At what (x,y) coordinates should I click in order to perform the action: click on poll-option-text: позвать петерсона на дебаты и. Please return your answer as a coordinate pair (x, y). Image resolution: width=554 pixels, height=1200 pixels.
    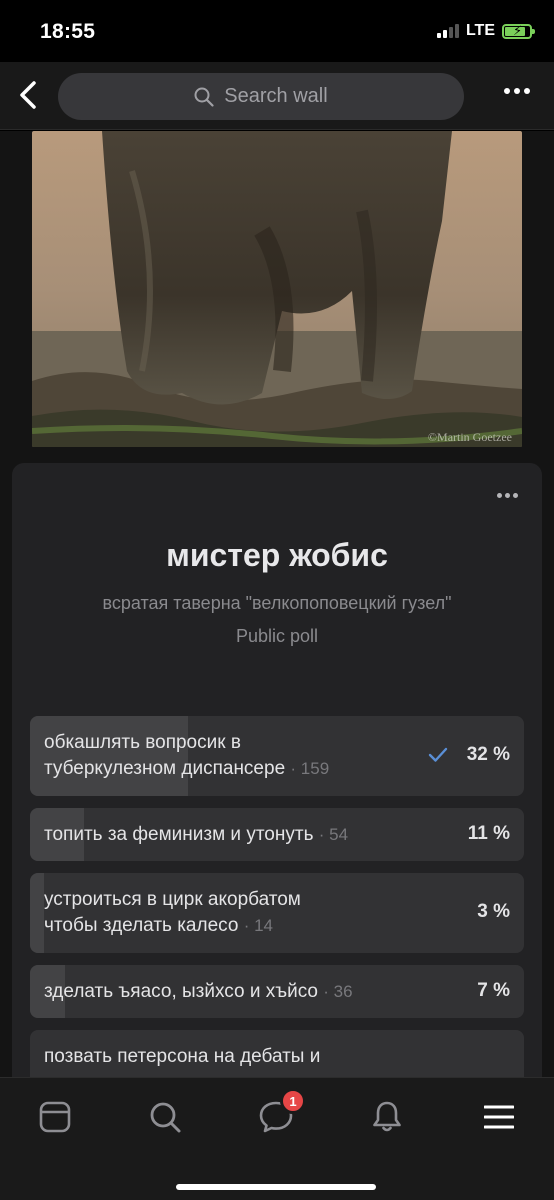
    Looking at the image, I should click on (182, 1056).